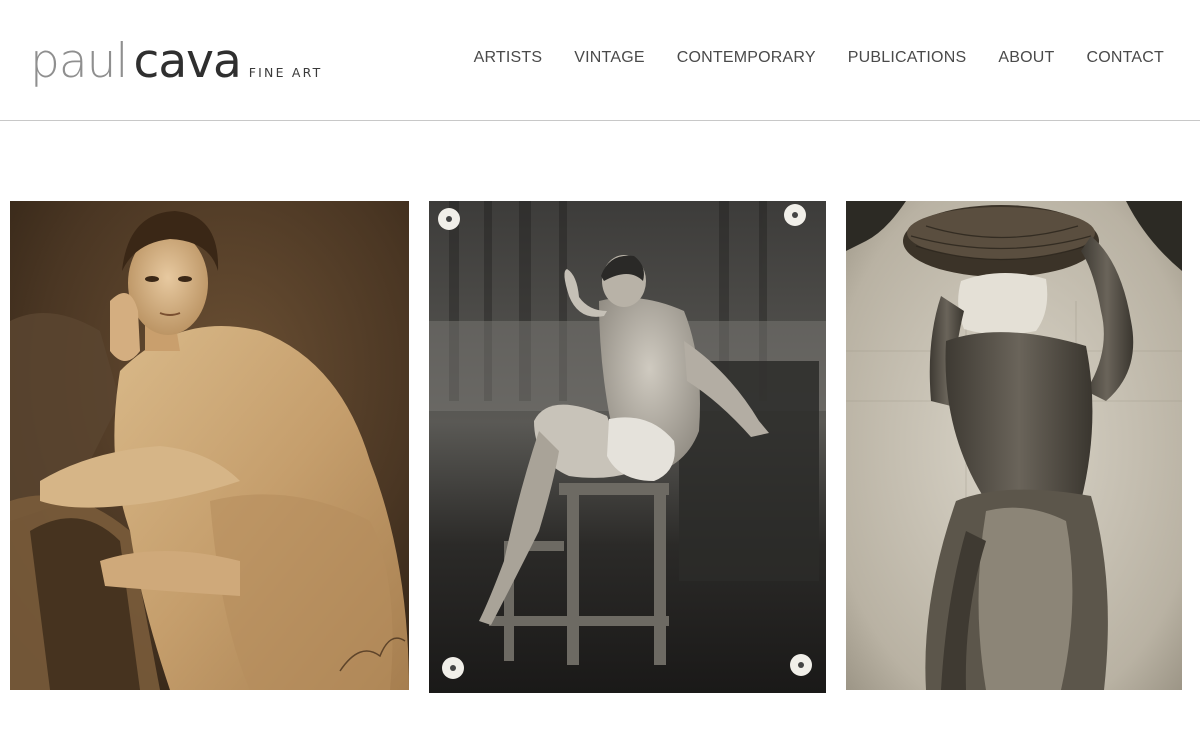 This screenshot has height=740, width=1200. What do you see at coordinates (79, 61) in the screenshot?
I see `logo-name-first: paul` at bounding box center [79, 61].